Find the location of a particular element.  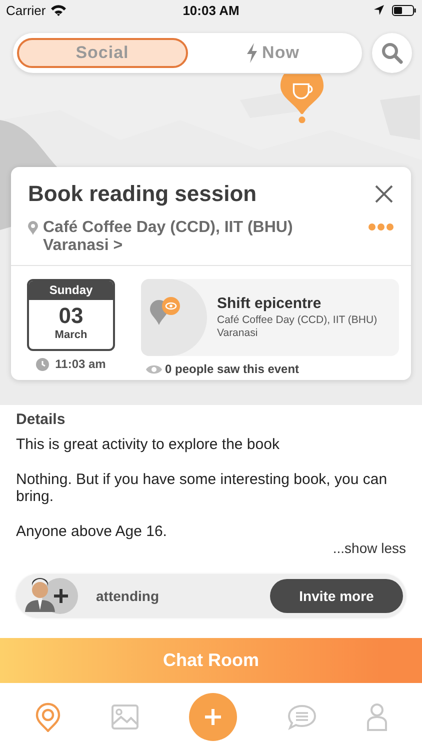

event-time: 11:03 am is located at coordinates (80, 364).